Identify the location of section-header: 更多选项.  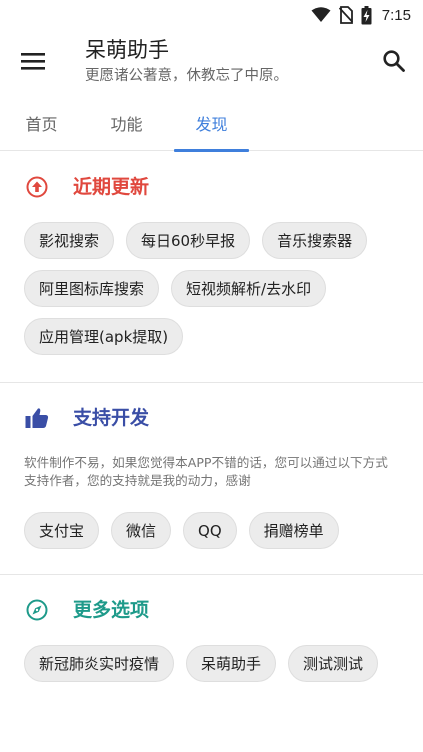
(211, 610).